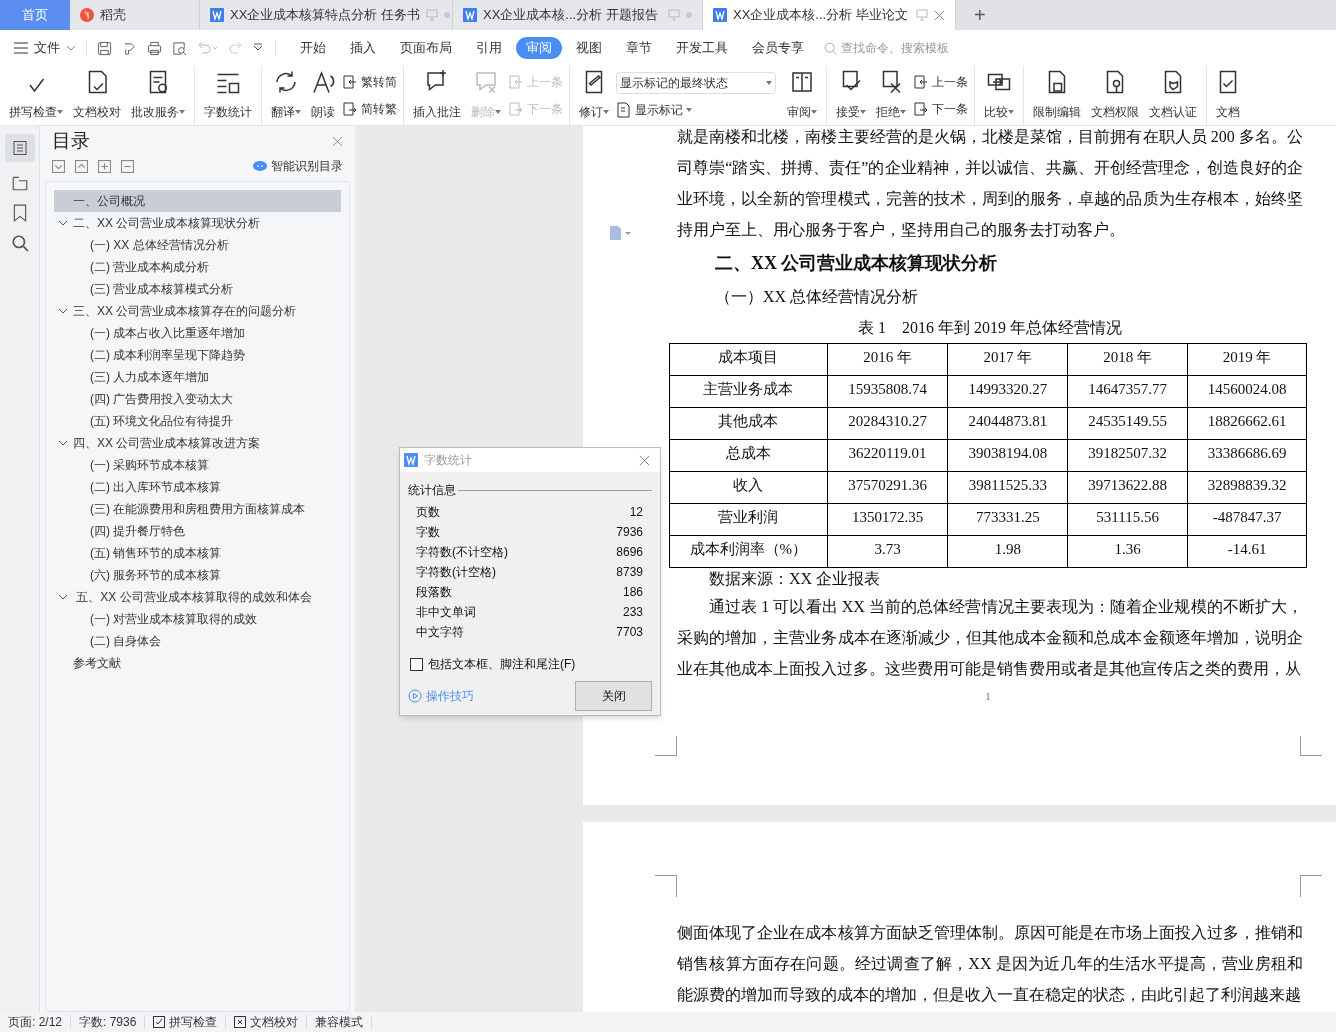 This screenshot has width=1336, height=1032. I want to click on ribbon-button: 比较, so click(999, 95).